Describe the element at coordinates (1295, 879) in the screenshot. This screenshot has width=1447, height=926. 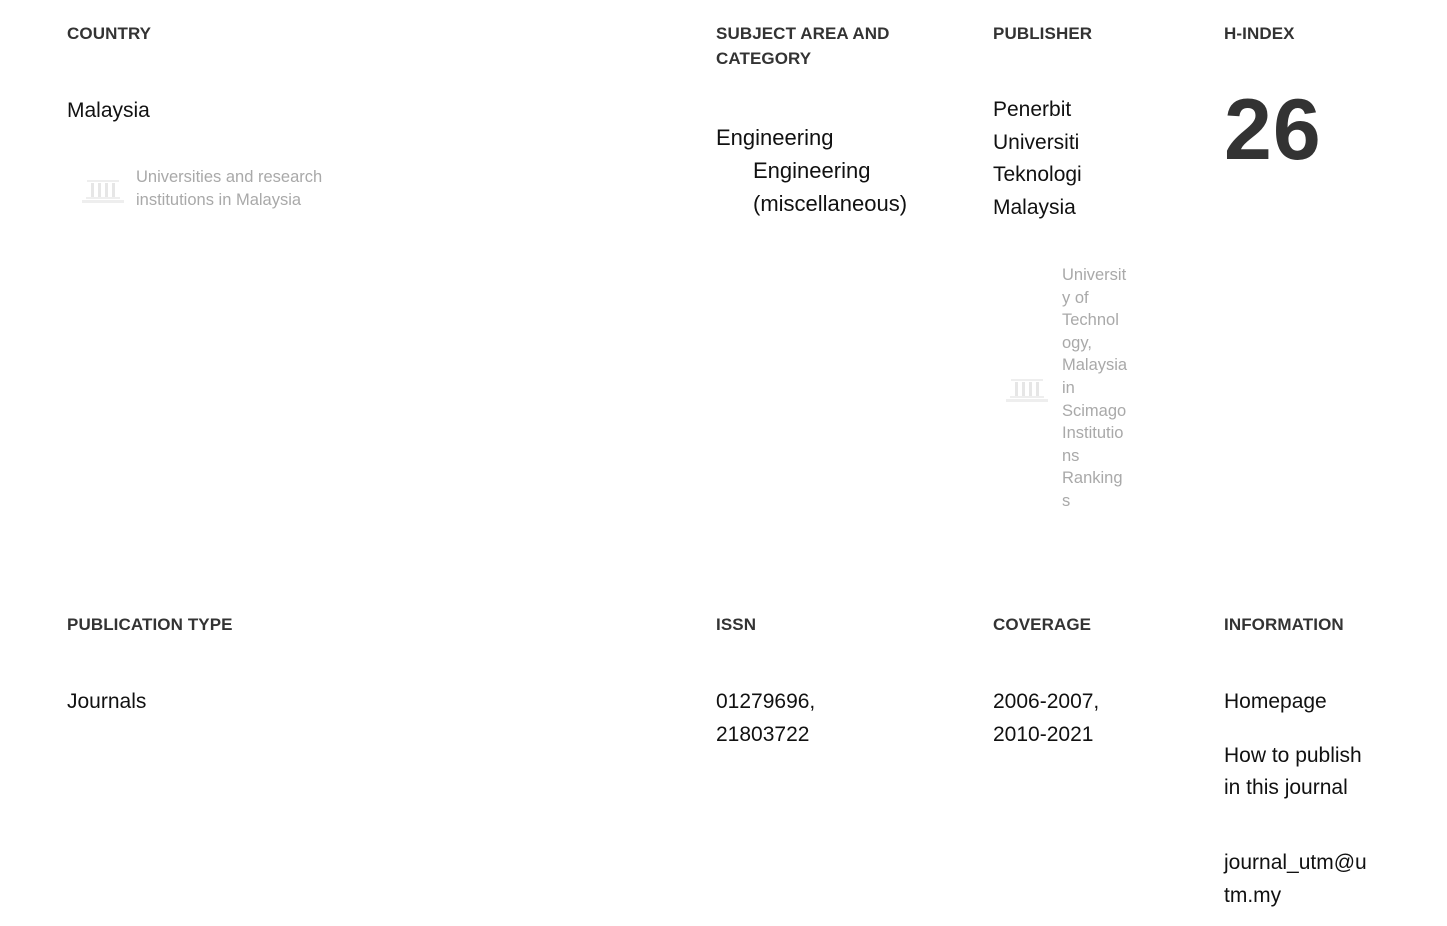
I see `email-link: journal_utm@u tm.my` at that location.